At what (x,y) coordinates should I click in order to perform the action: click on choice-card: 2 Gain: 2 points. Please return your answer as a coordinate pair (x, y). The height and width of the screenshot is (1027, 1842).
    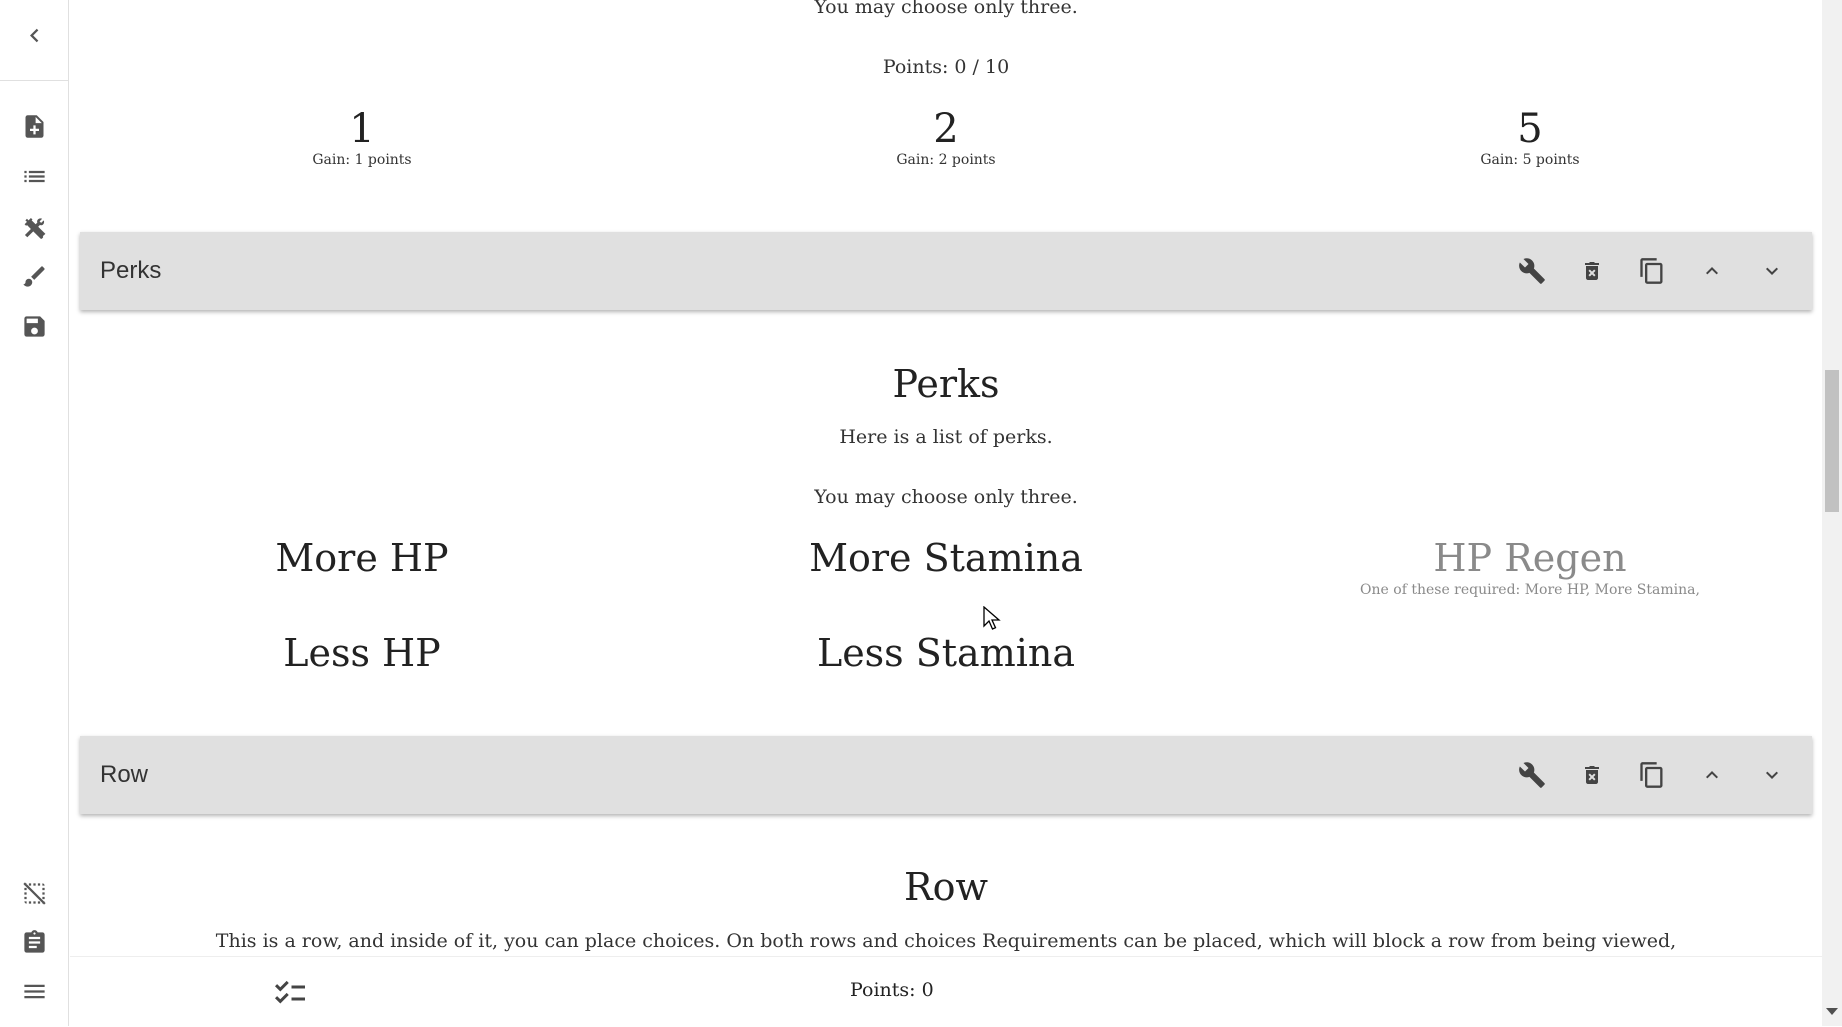
    Looking at the image, I should click on (946, 137).